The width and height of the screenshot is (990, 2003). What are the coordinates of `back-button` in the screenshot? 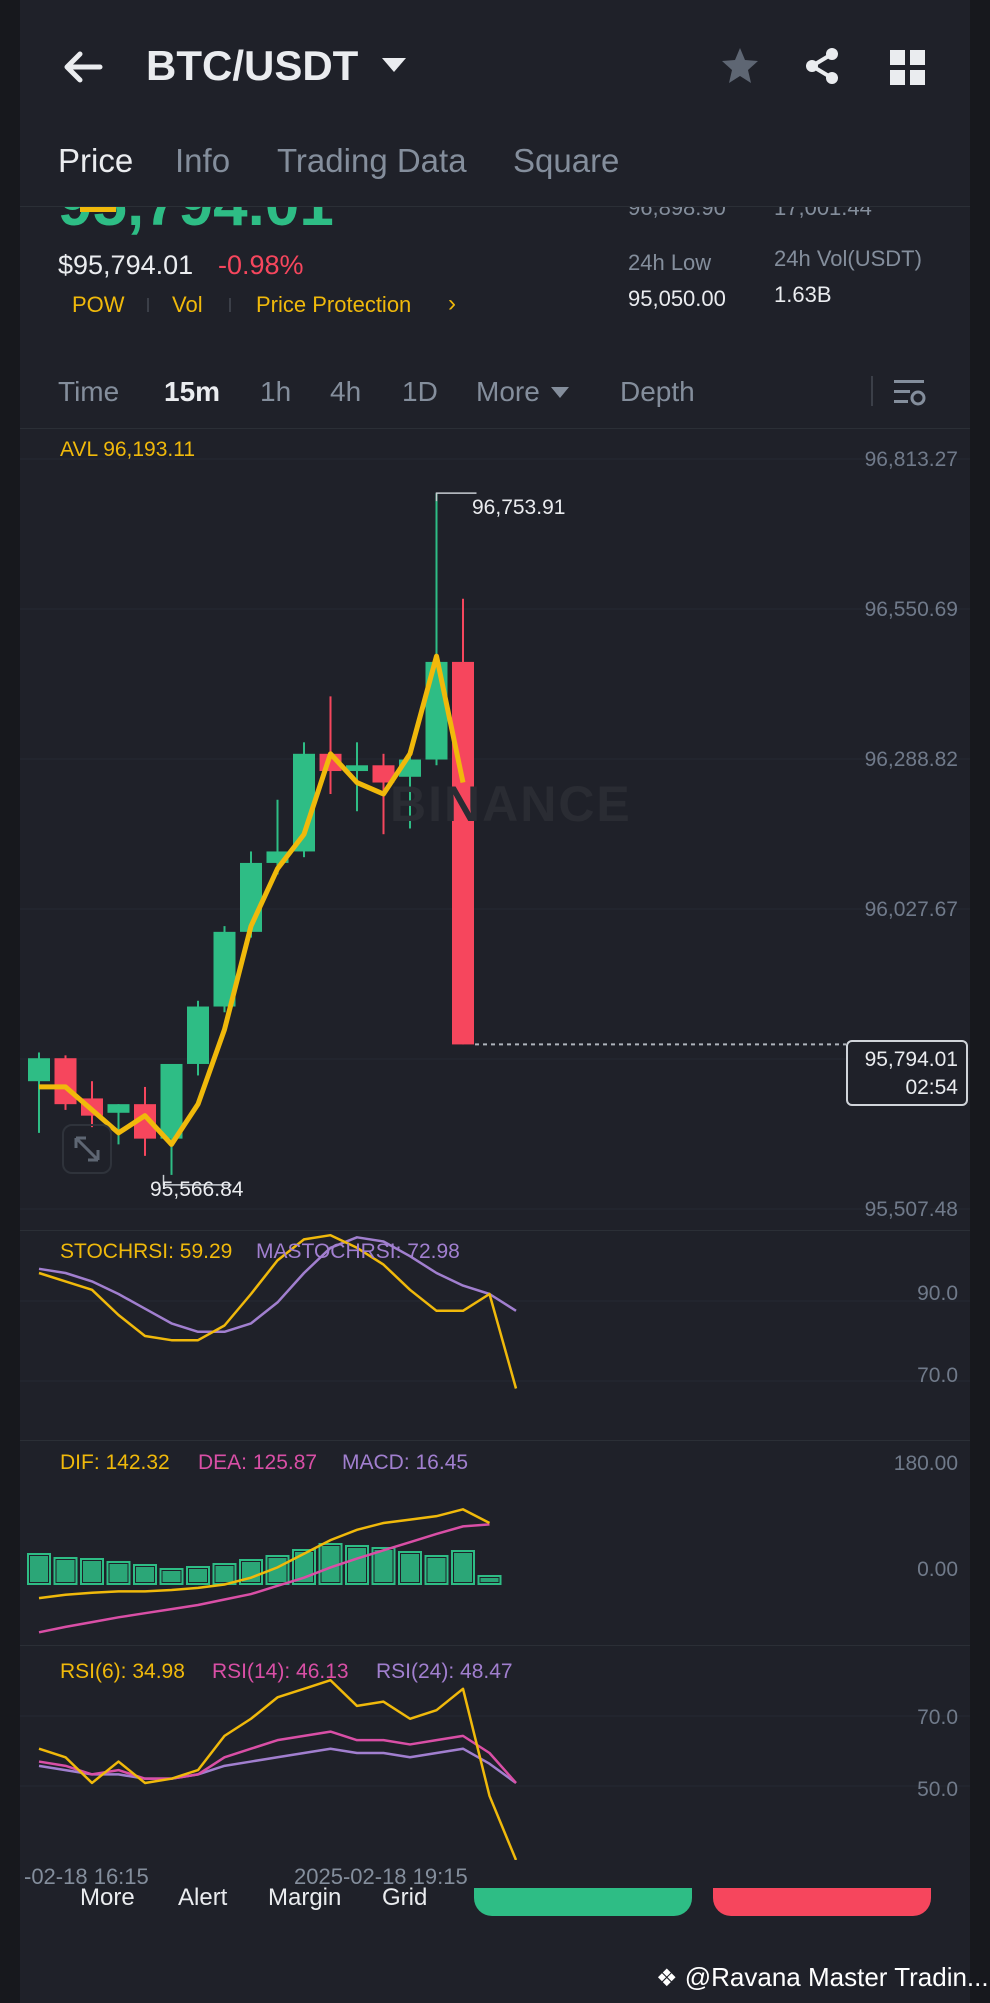 It's located at (83, 67).